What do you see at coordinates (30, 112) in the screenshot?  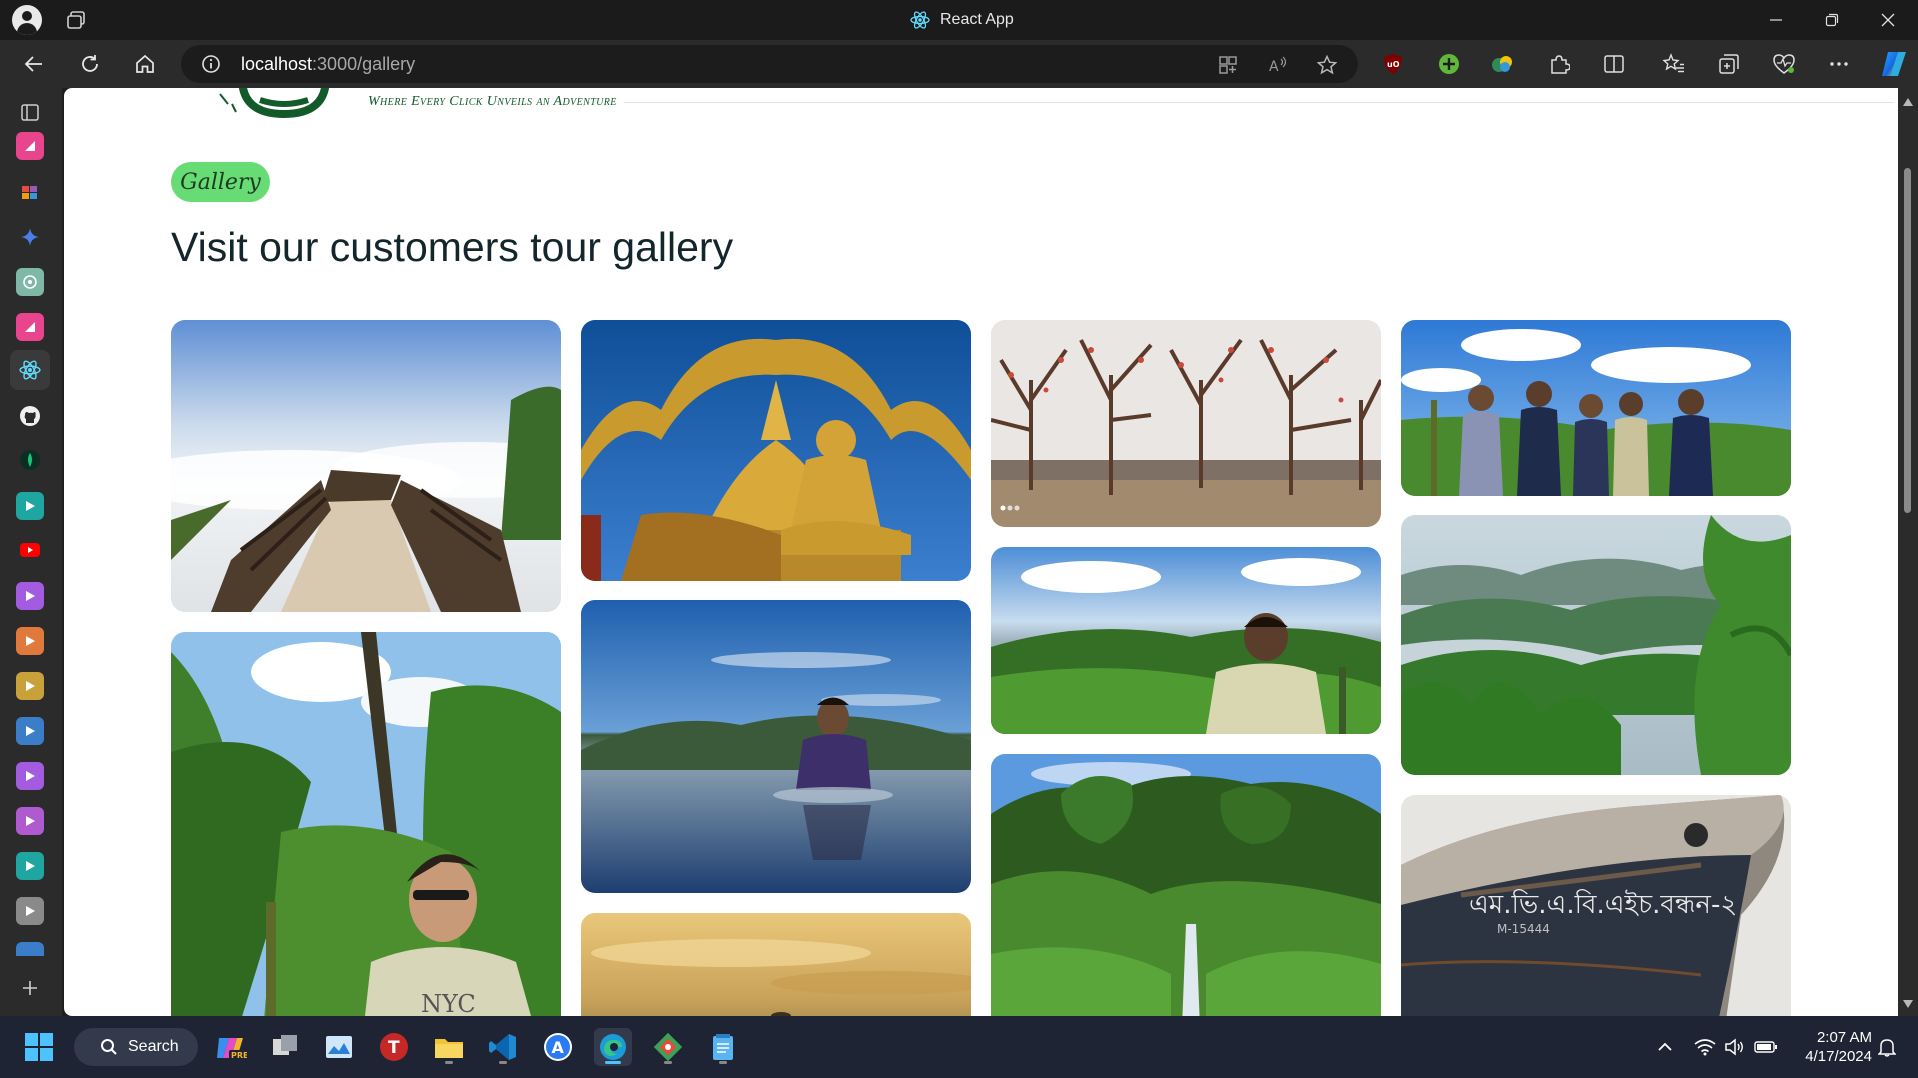 I see `sidebar-tabs-icon` at bounding box center [30, 112].